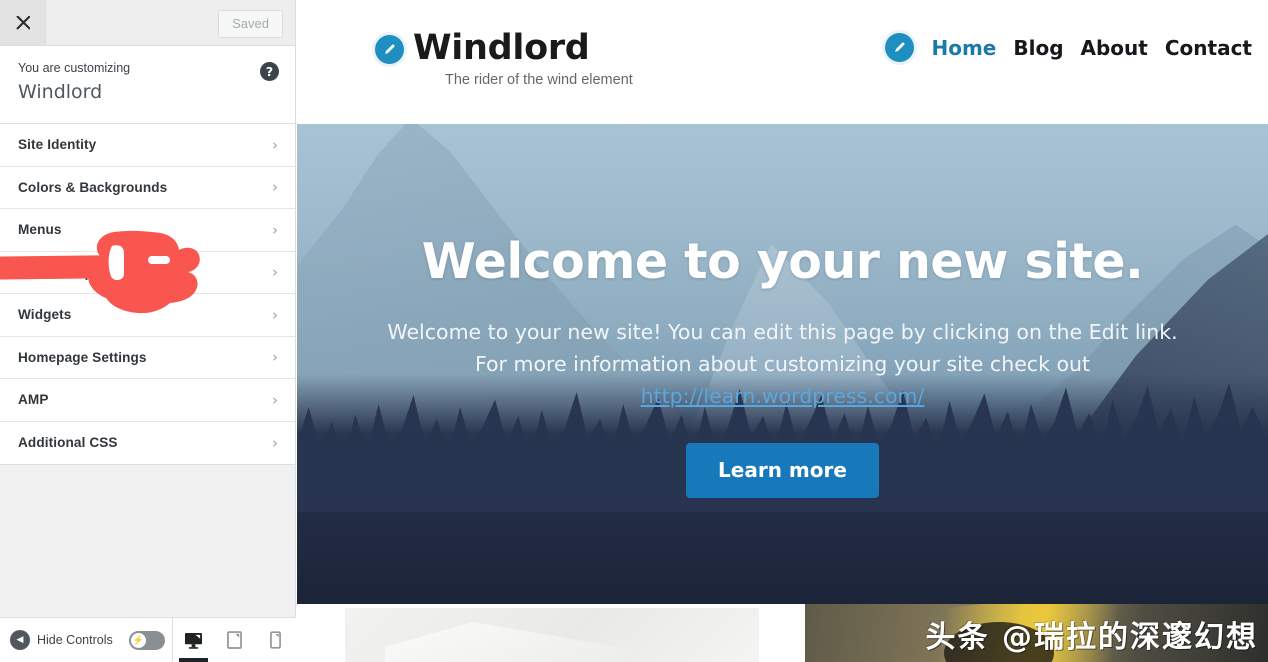  I want to click on tablet-icon, so click(234, 640).